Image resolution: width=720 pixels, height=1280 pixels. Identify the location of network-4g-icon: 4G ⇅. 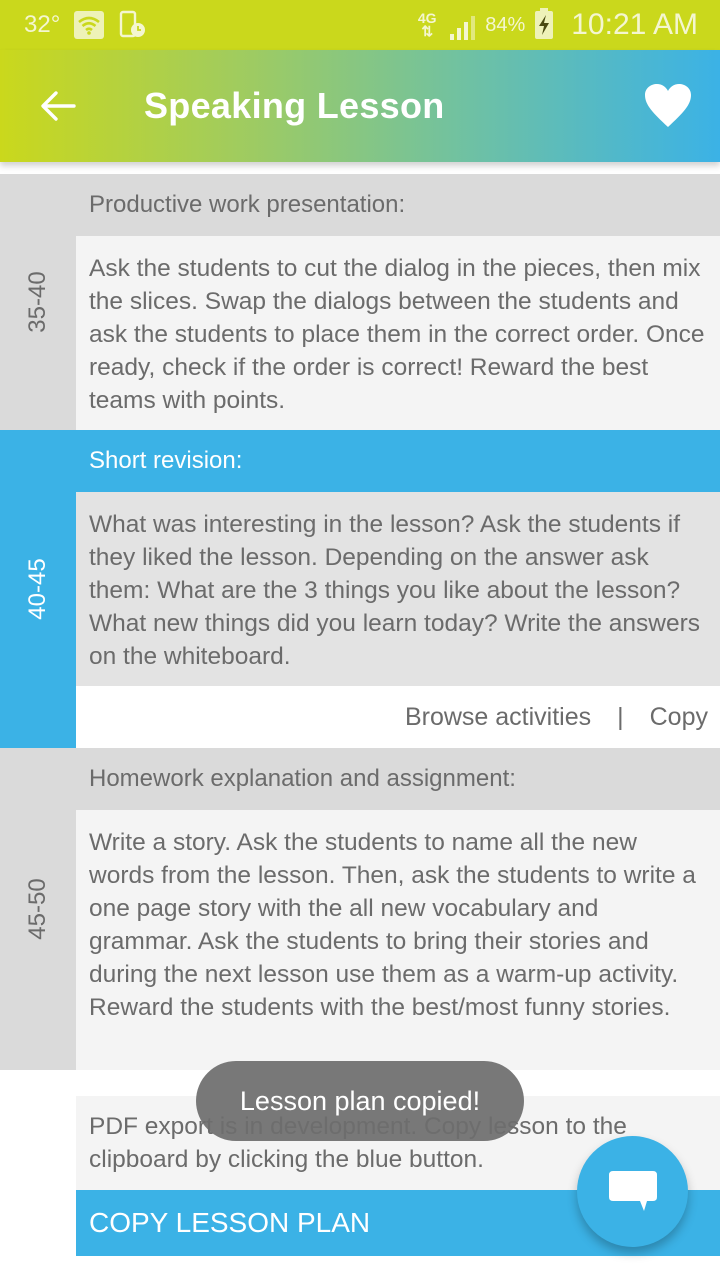
(427, 24).